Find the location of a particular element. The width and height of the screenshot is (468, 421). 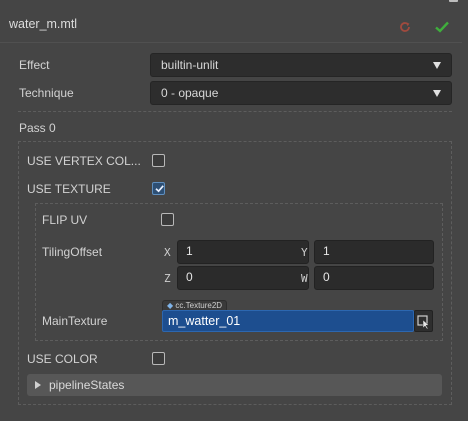

use-vertex-color-checkbox is located at coordinates (158, 160).